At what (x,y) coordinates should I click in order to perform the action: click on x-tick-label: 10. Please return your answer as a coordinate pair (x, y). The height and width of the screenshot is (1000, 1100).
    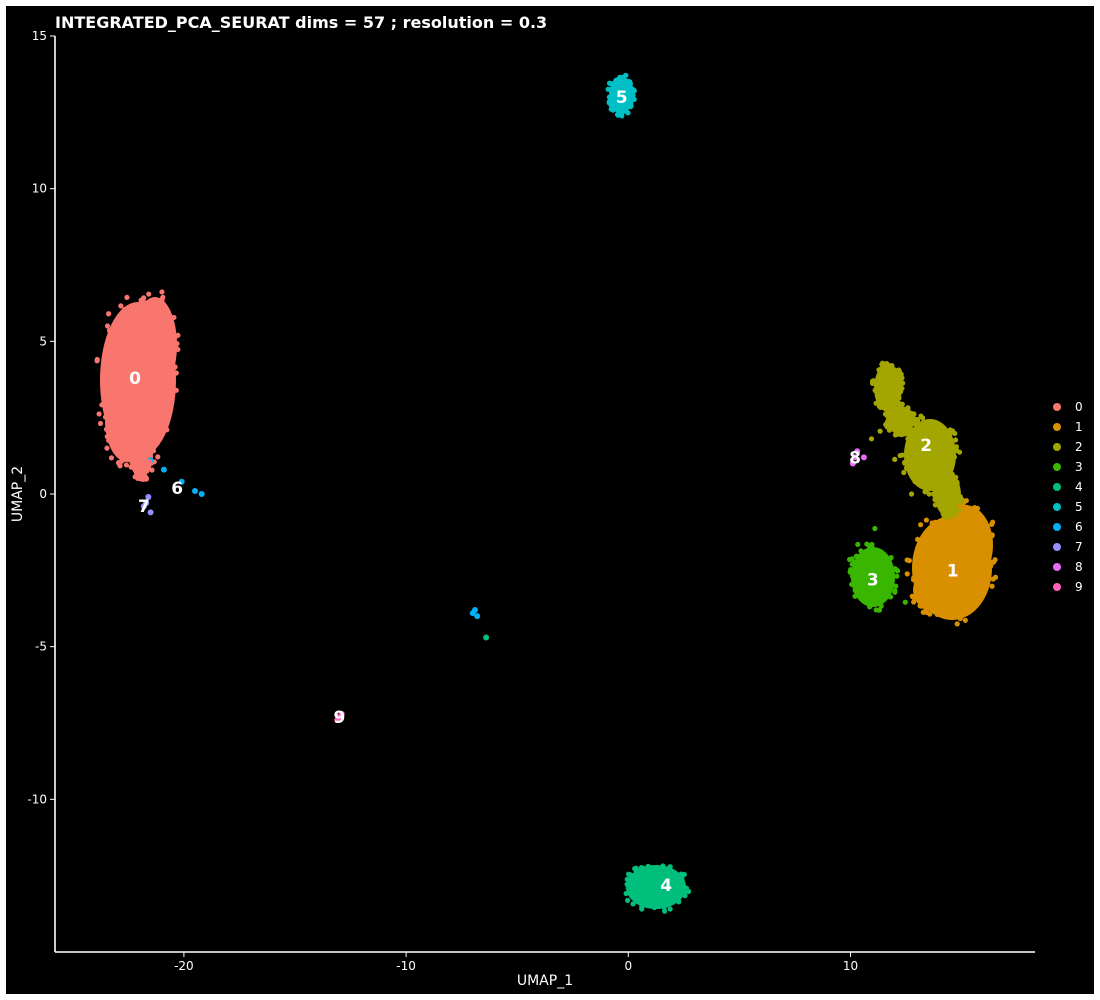
    Looking at the image, I should click on (850, 966).